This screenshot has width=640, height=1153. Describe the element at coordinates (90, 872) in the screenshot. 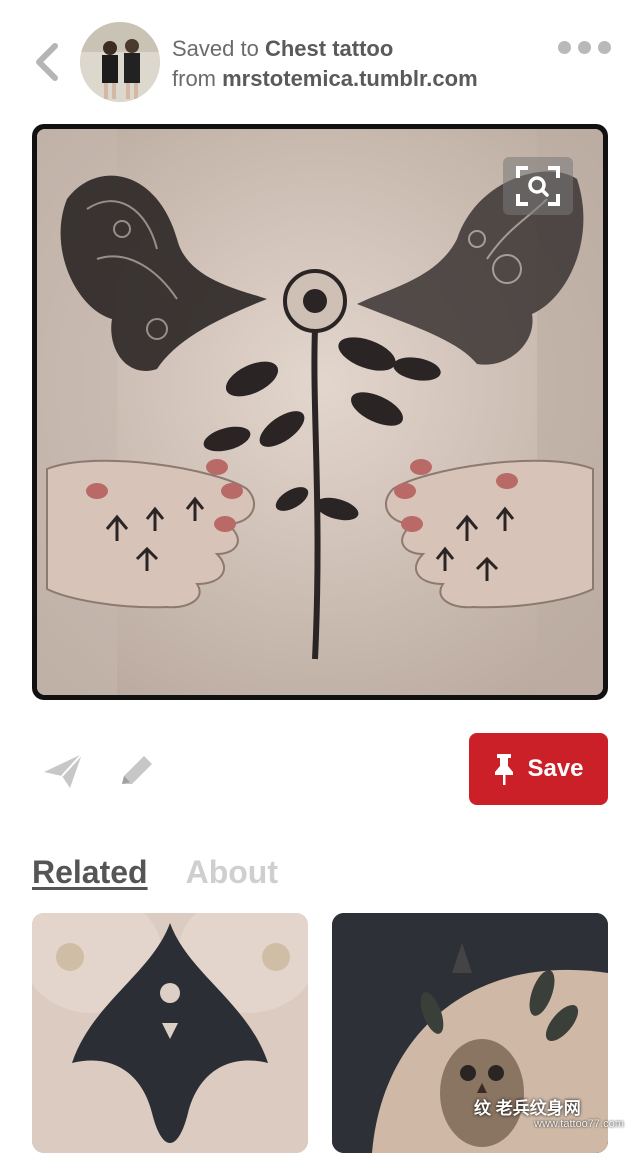

I see `tab-related: Related` at that location.